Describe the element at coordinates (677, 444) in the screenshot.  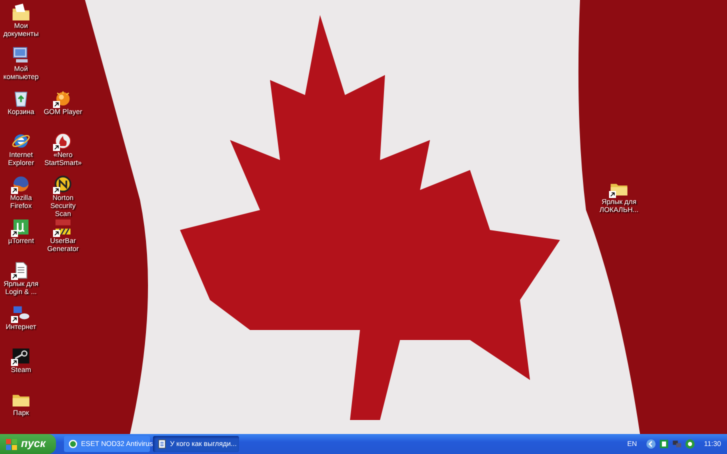
I see `network-icon` at that location.